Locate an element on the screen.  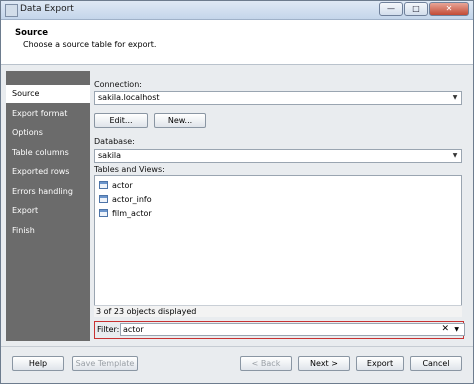
window-controls: — □ ✕ is located at coordinates (423, 9).